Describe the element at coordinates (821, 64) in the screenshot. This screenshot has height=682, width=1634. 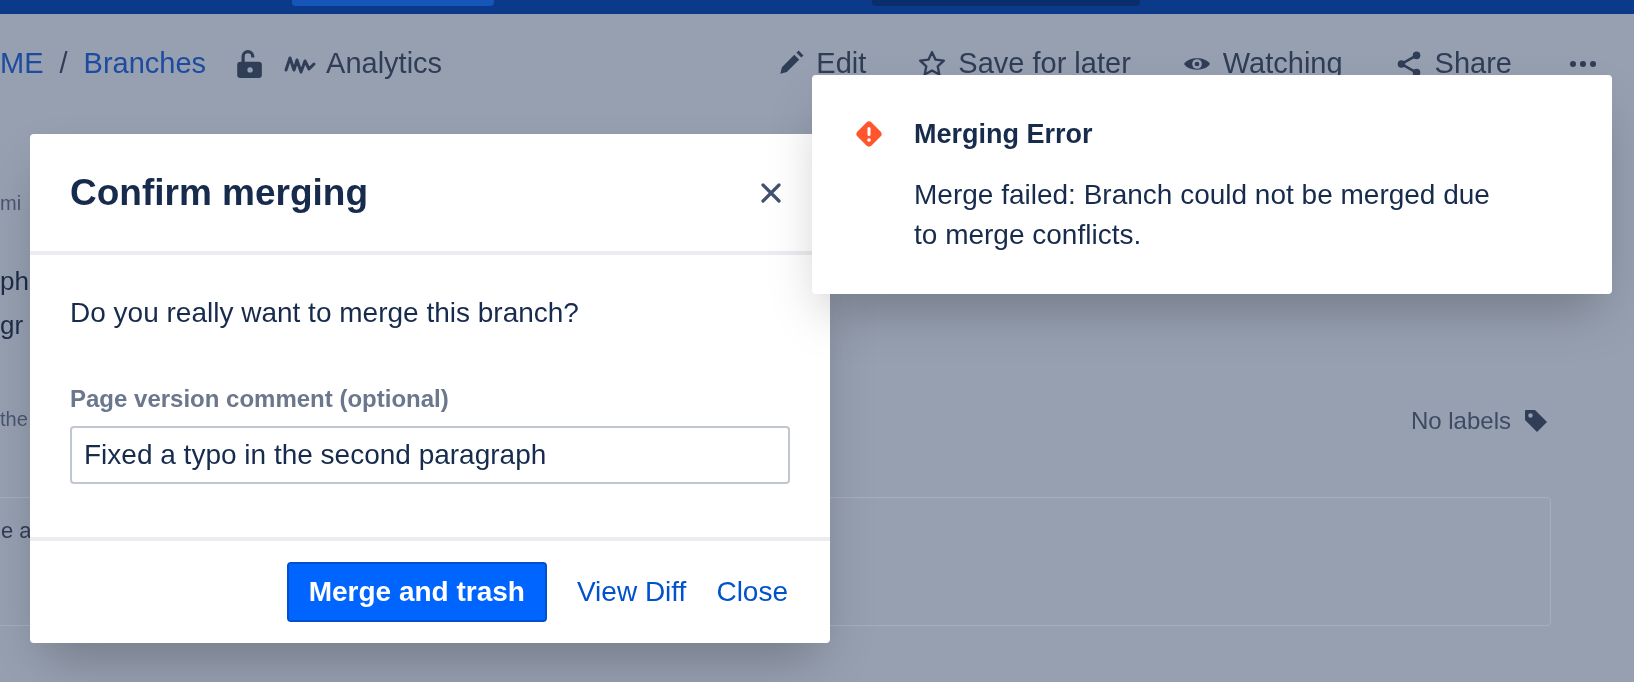
I see `toolbar-button: Edit` at that location.